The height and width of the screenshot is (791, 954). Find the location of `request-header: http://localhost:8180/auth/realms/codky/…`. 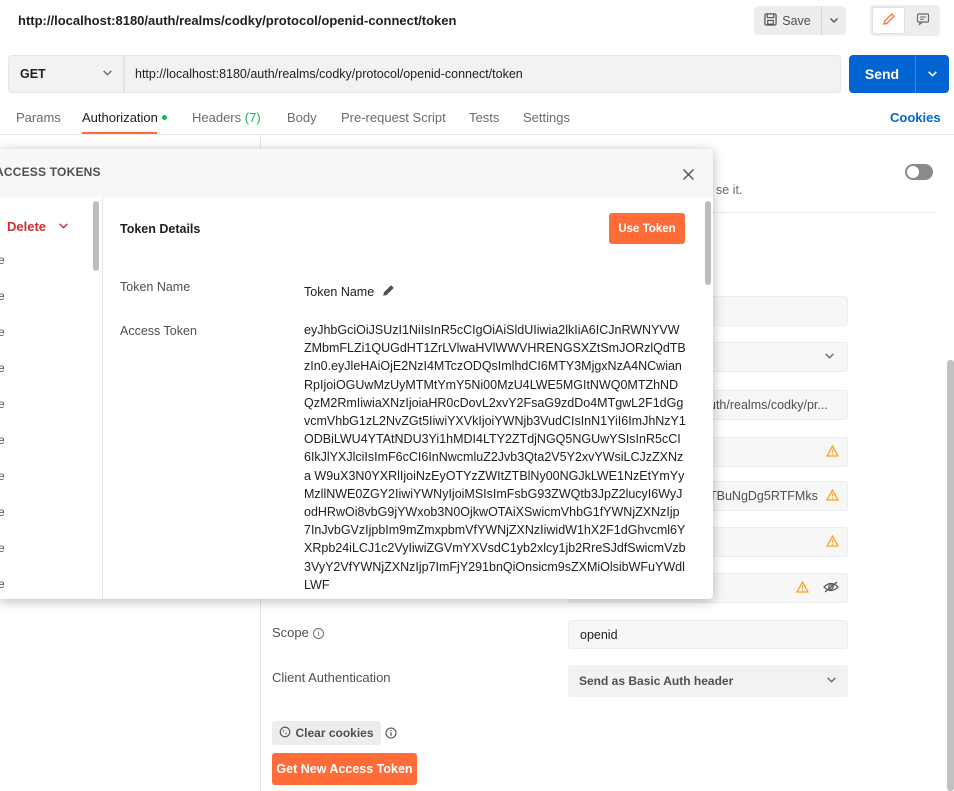

request-header: http://localhost:8180/auth/realms/codky/… is located at coordinates (477, 21).